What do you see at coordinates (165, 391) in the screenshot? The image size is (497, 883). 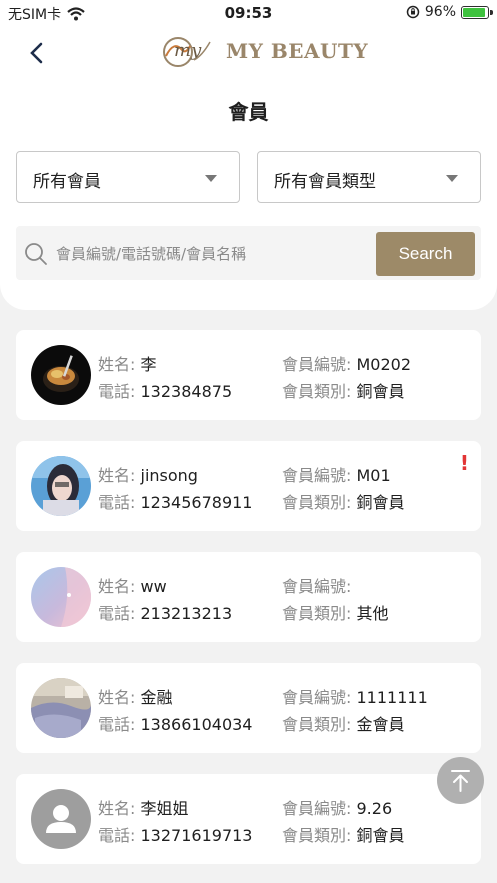 I see `phone-field: 電話: 132384875` at bounding box center [165, 391].